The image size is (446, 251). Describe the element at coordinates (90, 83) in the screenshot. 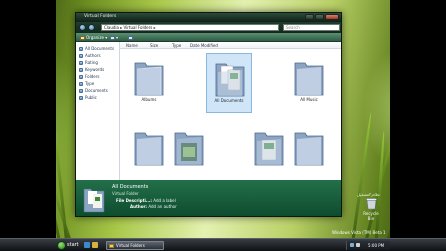

I see `nav-item-label: Type` at that location.